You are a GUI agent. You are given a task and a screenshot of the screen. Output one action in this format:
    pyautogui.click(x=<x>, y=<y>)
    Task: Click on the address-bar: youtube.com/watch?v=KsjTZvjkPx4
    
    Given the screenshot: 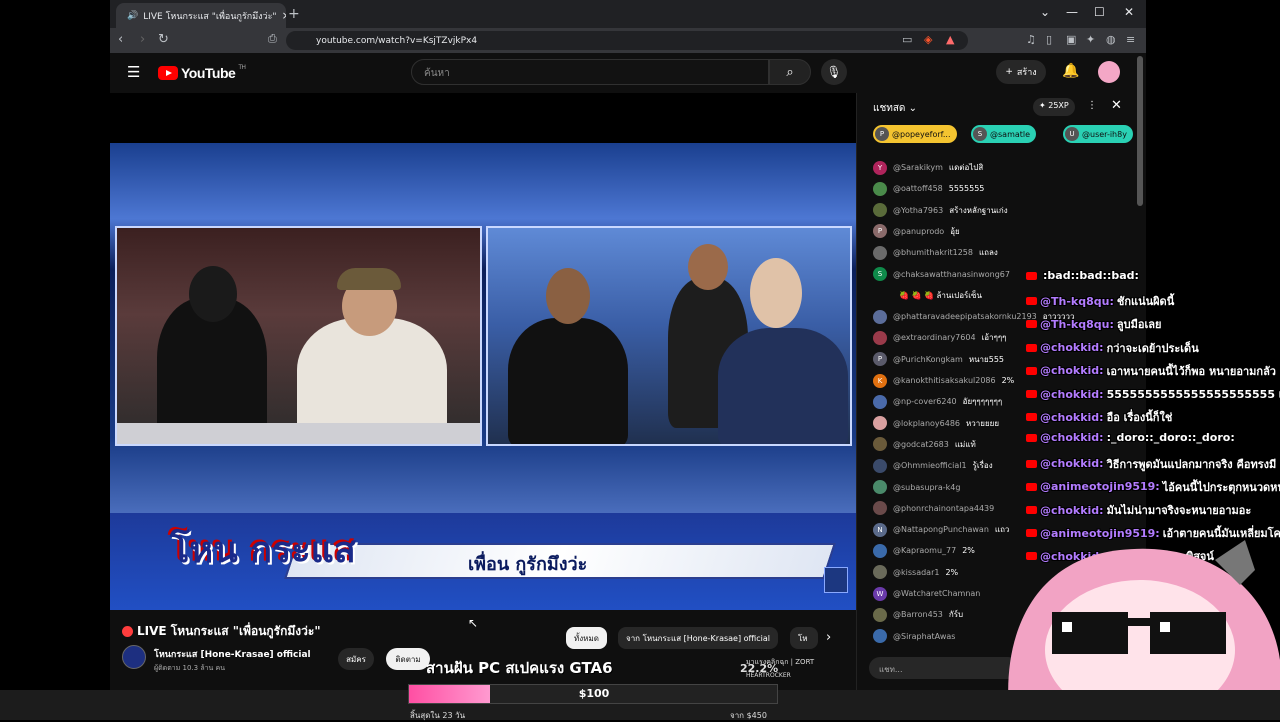 What is the action you would take?
    pyautogui.click(x=627, y=40)
    